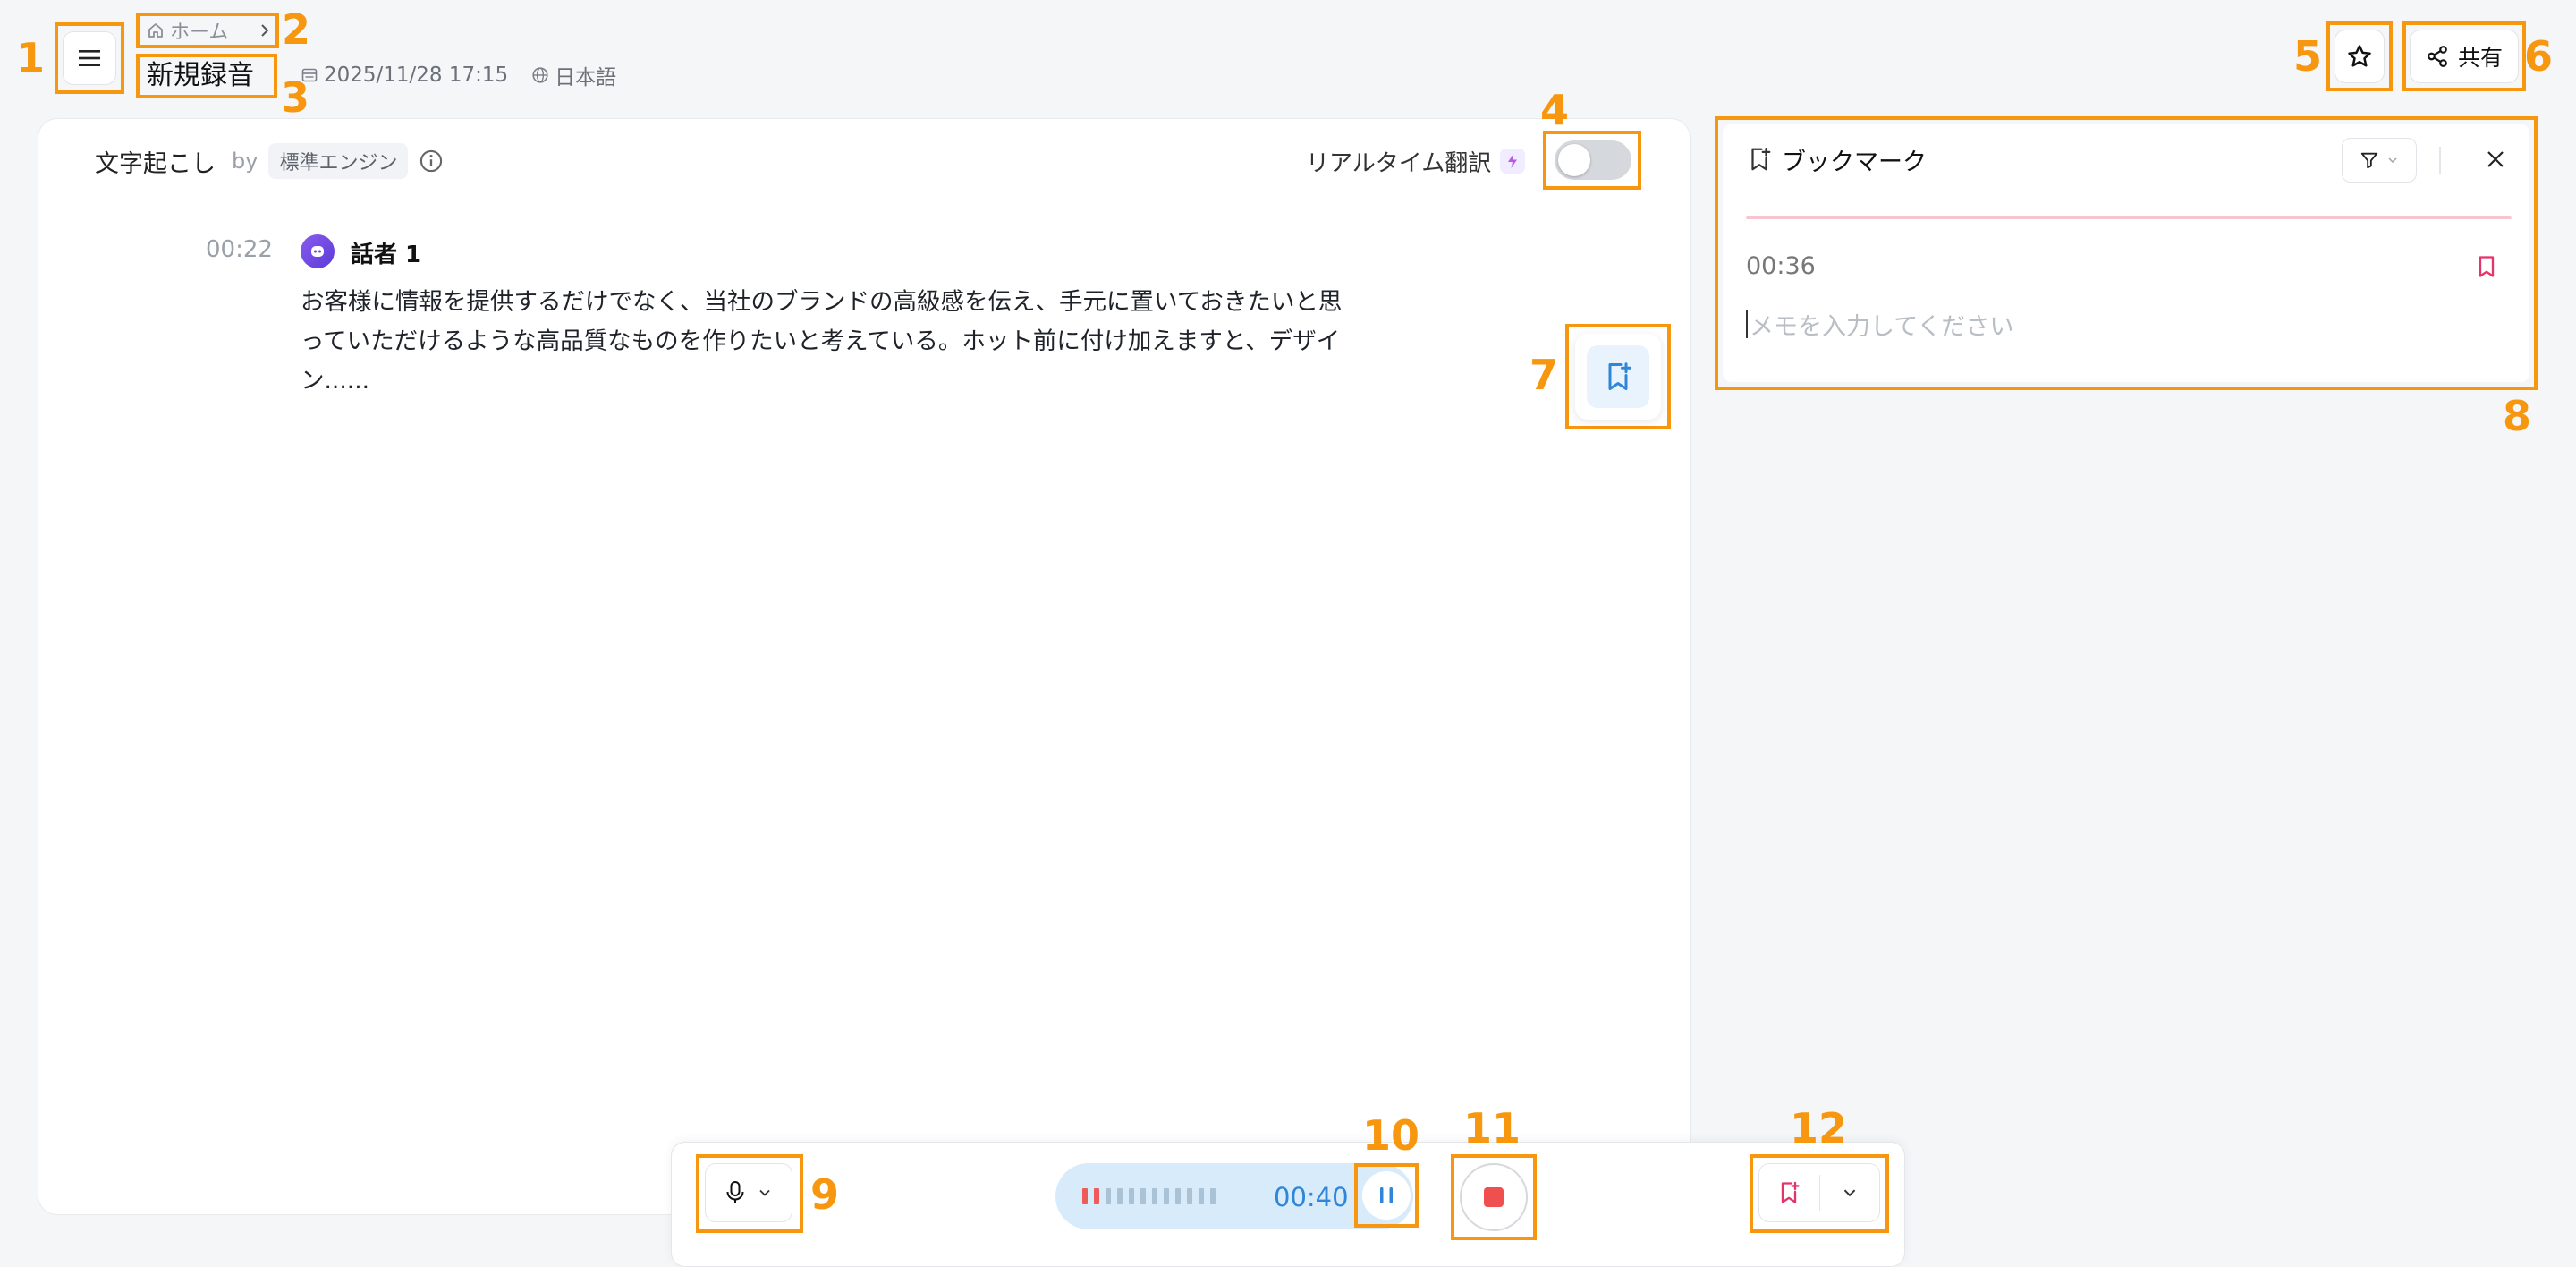 The height and width of the screenshot is (1267, 2576). What do you see at coordinates (1593, 160) in the screenshot?
I see `realtime-translation-toggle` at bounding box center [1593, 160].